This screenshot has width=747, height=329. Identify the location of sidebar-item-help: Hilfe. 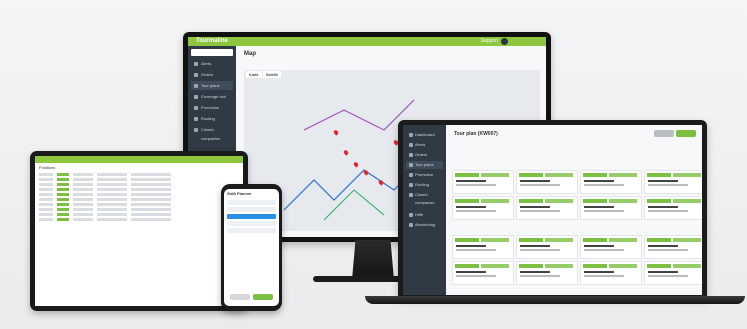
(424, 215).